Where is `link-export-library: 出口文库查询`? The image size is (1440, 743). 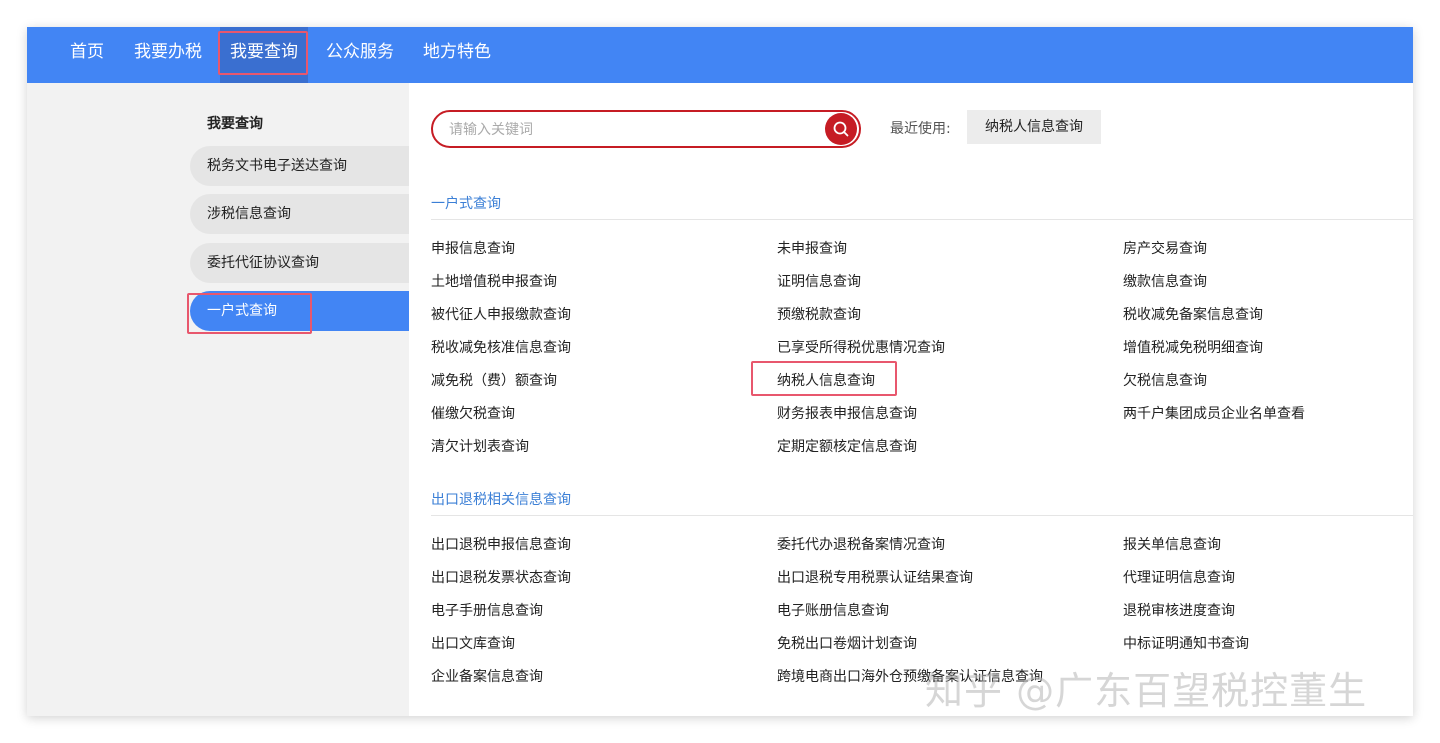 link-export-library: 出口文库查询 is located at coordinates (473, 643).